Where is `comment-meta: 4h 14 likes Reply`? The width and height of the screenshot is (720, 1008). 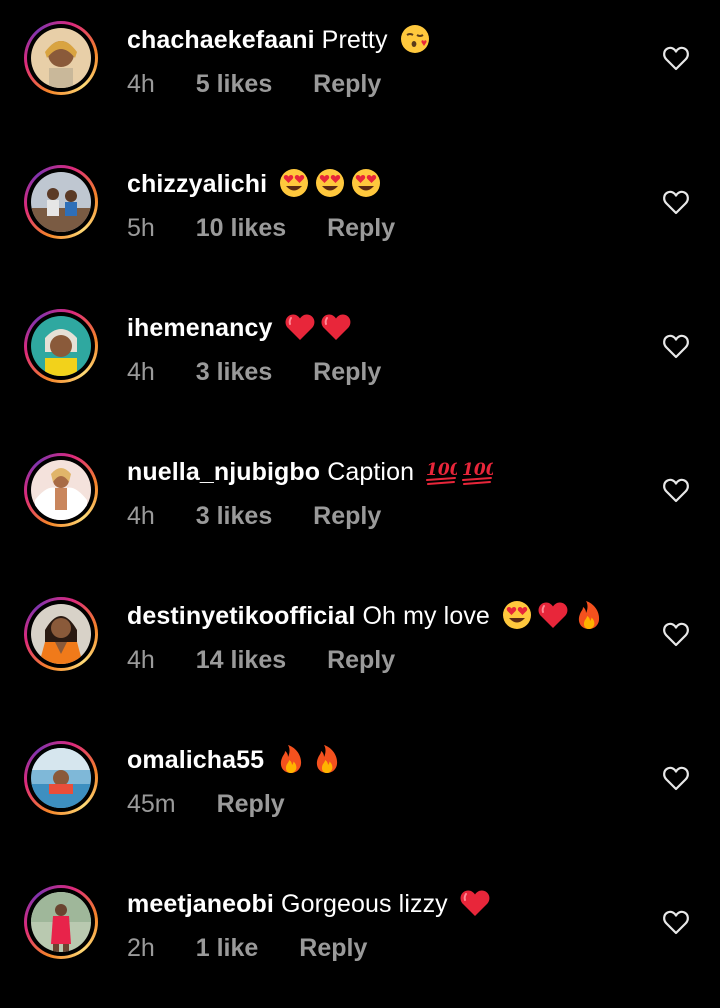
comment-meta: 4h 14 likes Reply is located at coordinates (261, 660).